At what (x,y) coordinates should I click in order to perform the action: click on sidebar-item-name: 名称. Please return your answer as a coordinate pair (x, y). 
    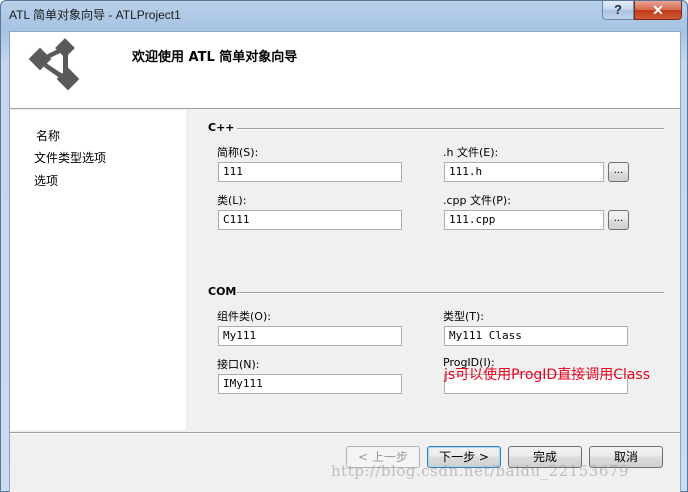
    Looking at the image, I should click on (95, 136).